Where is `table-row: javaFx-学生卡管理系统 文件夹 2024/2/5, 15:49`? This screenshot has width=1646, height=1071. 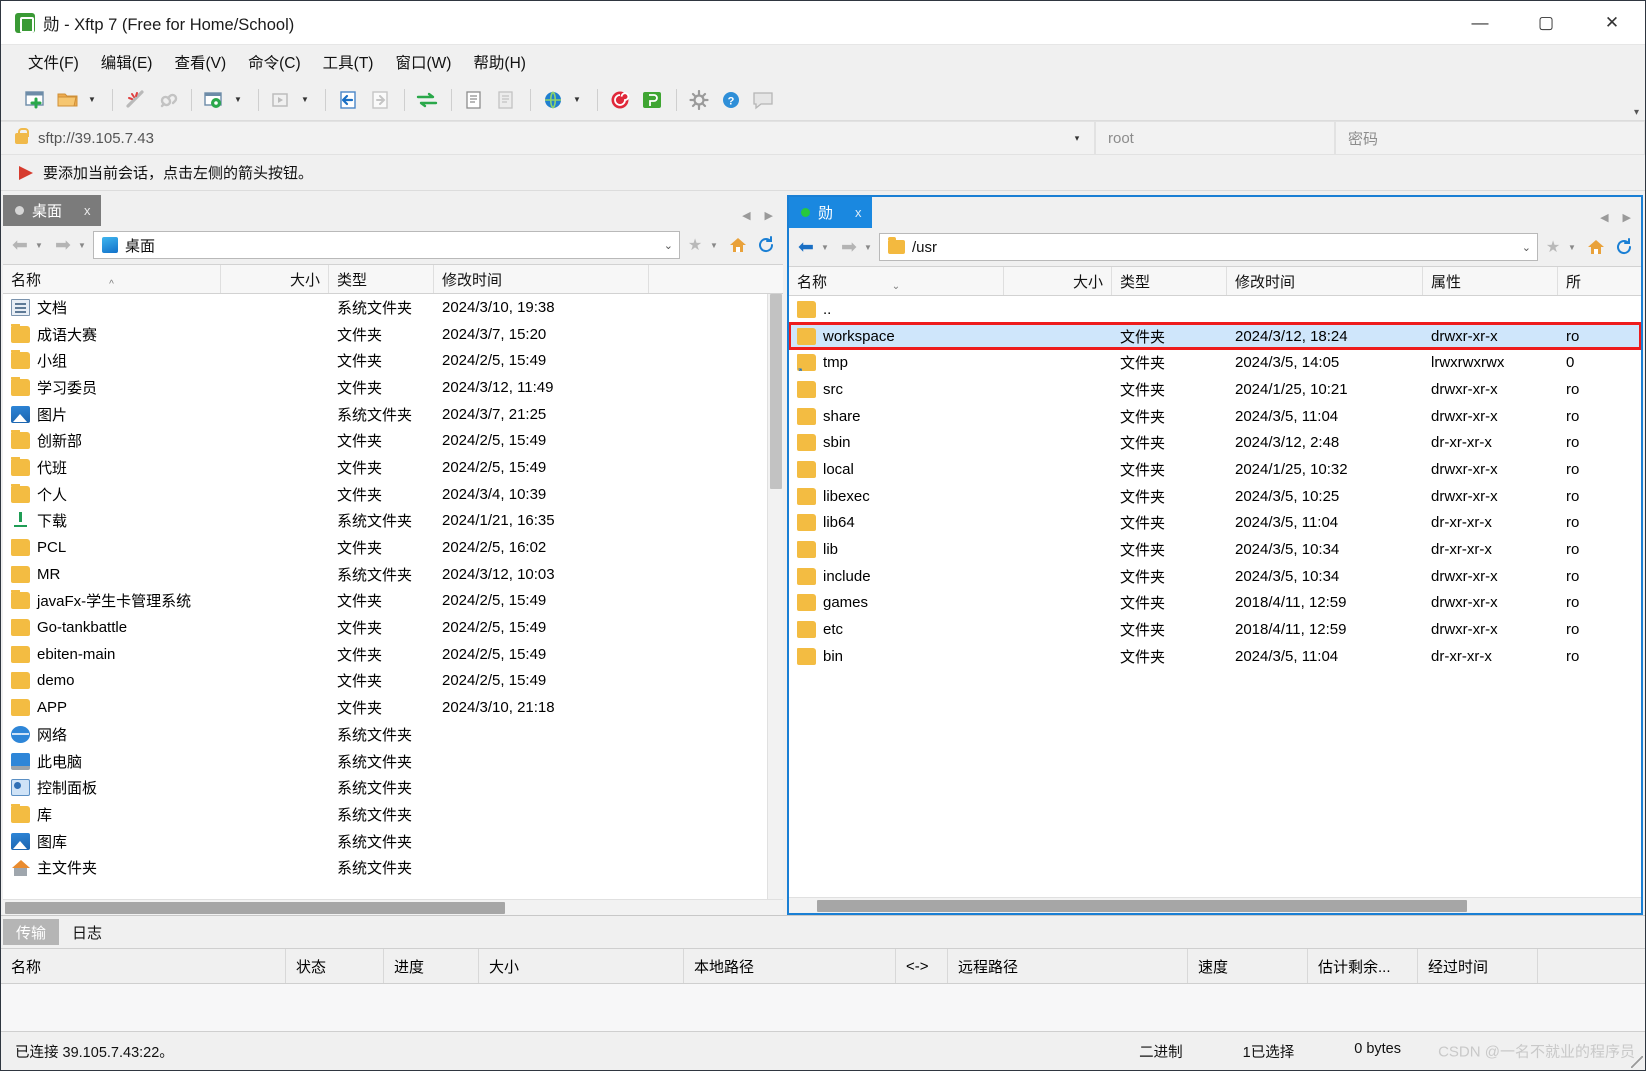 table-row: javaFx-学生卡管理系统 文件夹 2024/2/5, 15:49 is located at coordinates (393, 601).